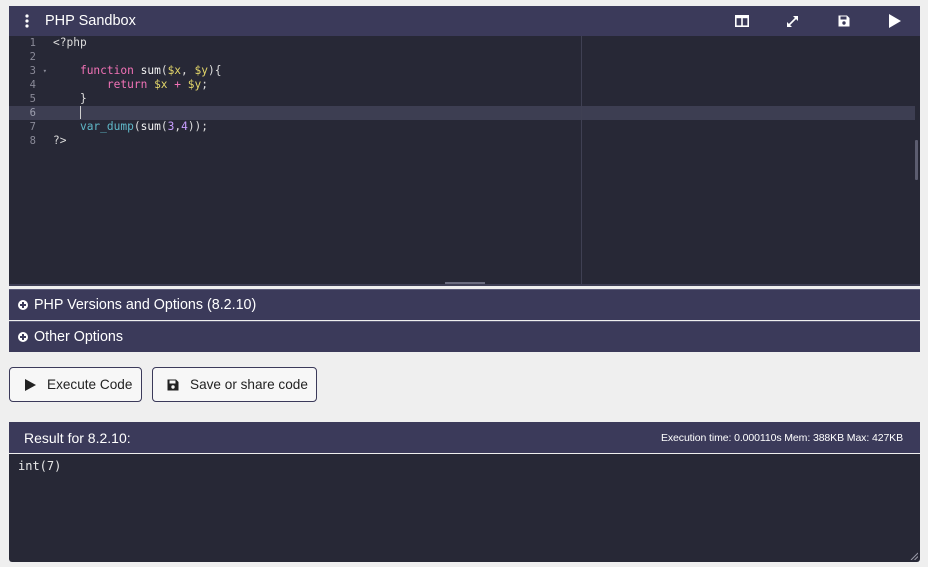 Image resolution: width=928 pixels, height=567 pixels. What do you see at coordinates (157, 84) in the screenshot?
I see `code-line: return $x + $y;` at bounding box center [157, 84].